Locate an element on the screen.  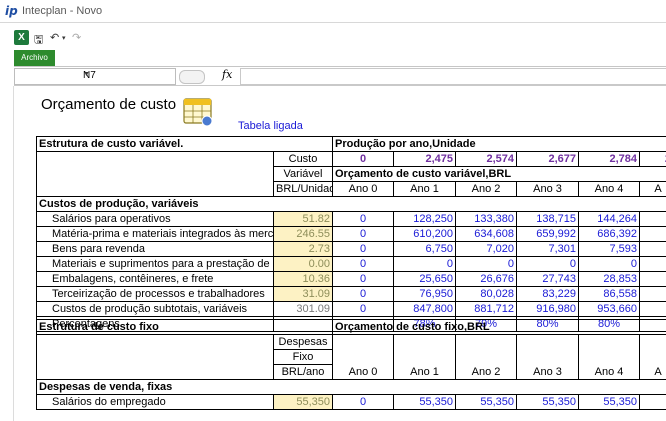
subtotal-unit: 301.09 is located at coordinates (303, 309).